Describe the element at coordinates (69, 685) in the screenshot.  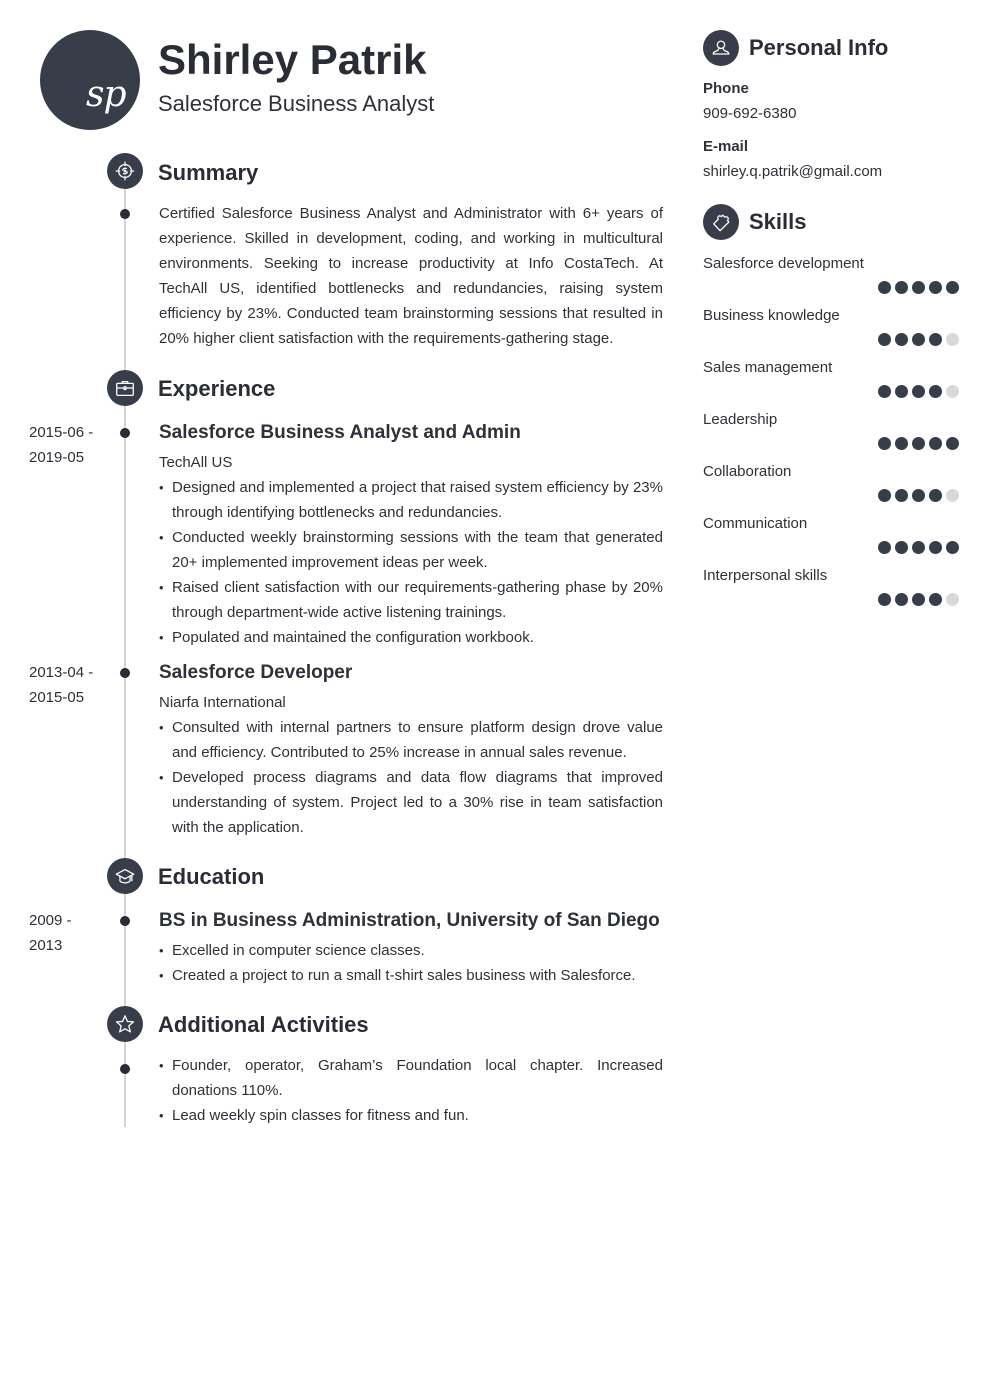
I see `job-date: 2013-04 - 2015-05` at that location.